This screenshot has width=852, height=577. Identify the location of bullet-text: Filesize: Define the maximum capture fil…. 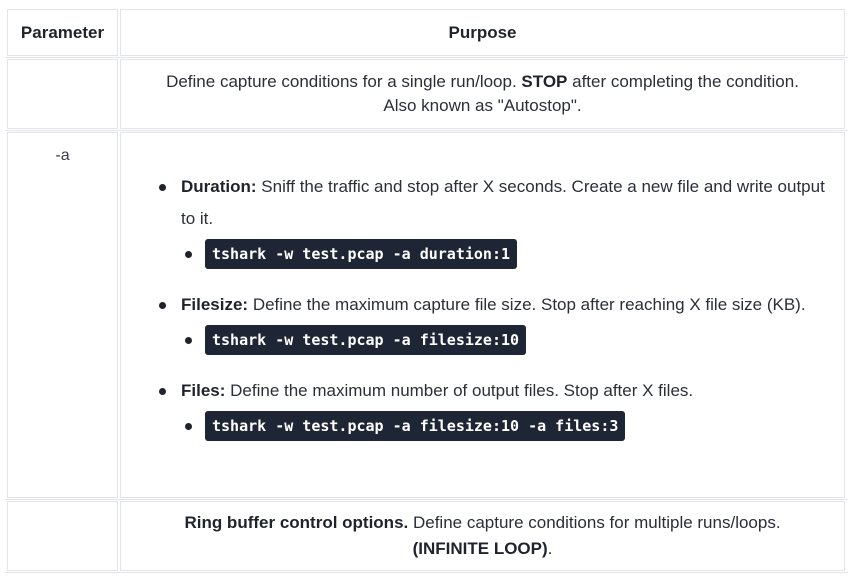
(493, 305).